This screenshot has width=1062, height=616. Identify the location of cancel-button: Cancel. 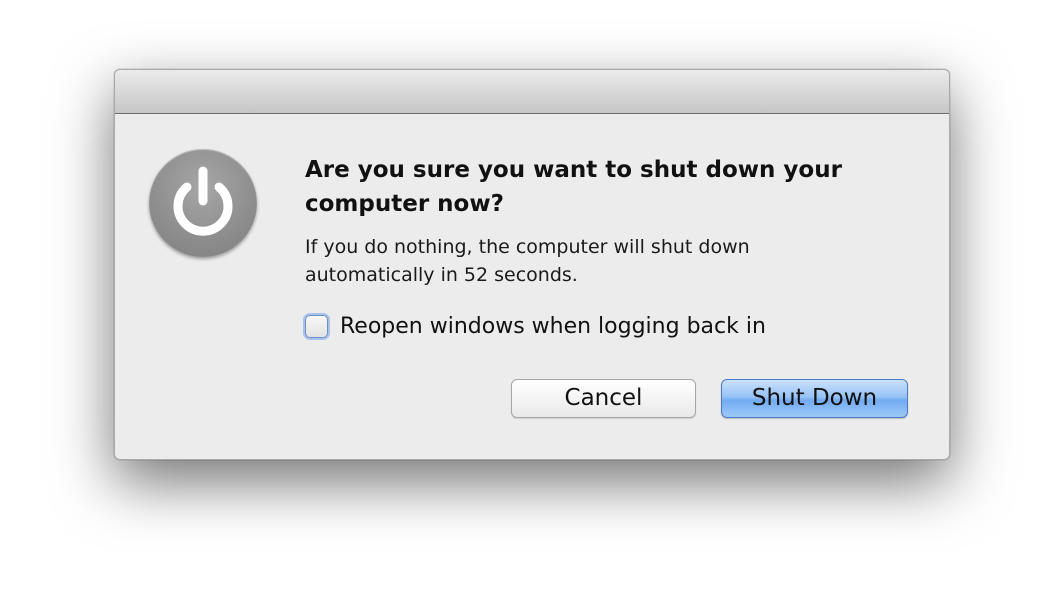
(603, 398).